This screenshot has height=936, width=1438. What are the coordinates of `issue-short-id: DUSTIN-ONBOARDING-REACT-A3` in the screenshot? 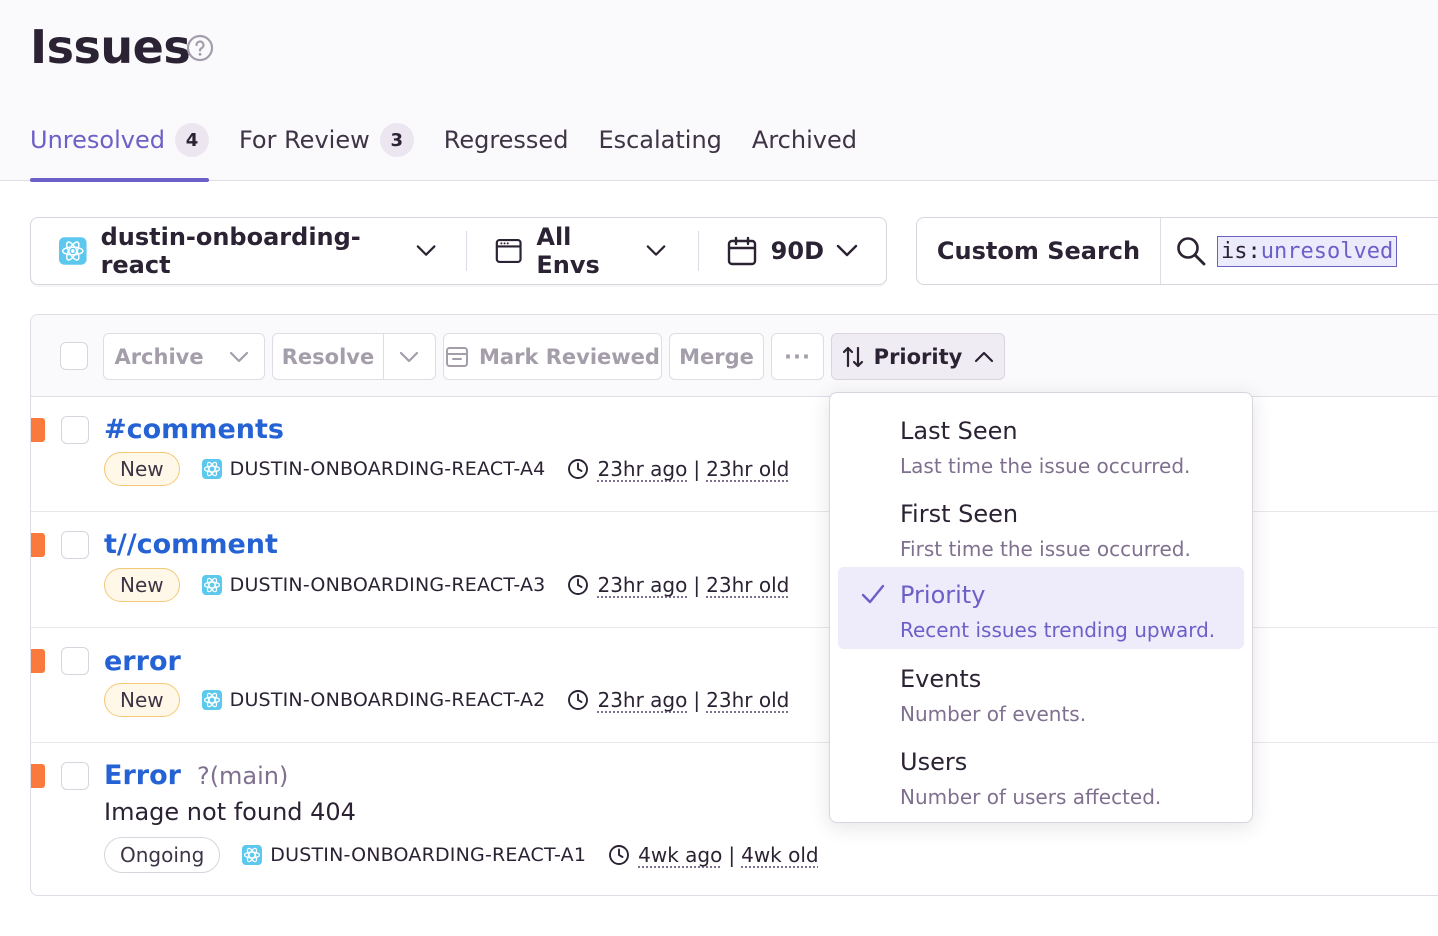 It's located at (388, 585).